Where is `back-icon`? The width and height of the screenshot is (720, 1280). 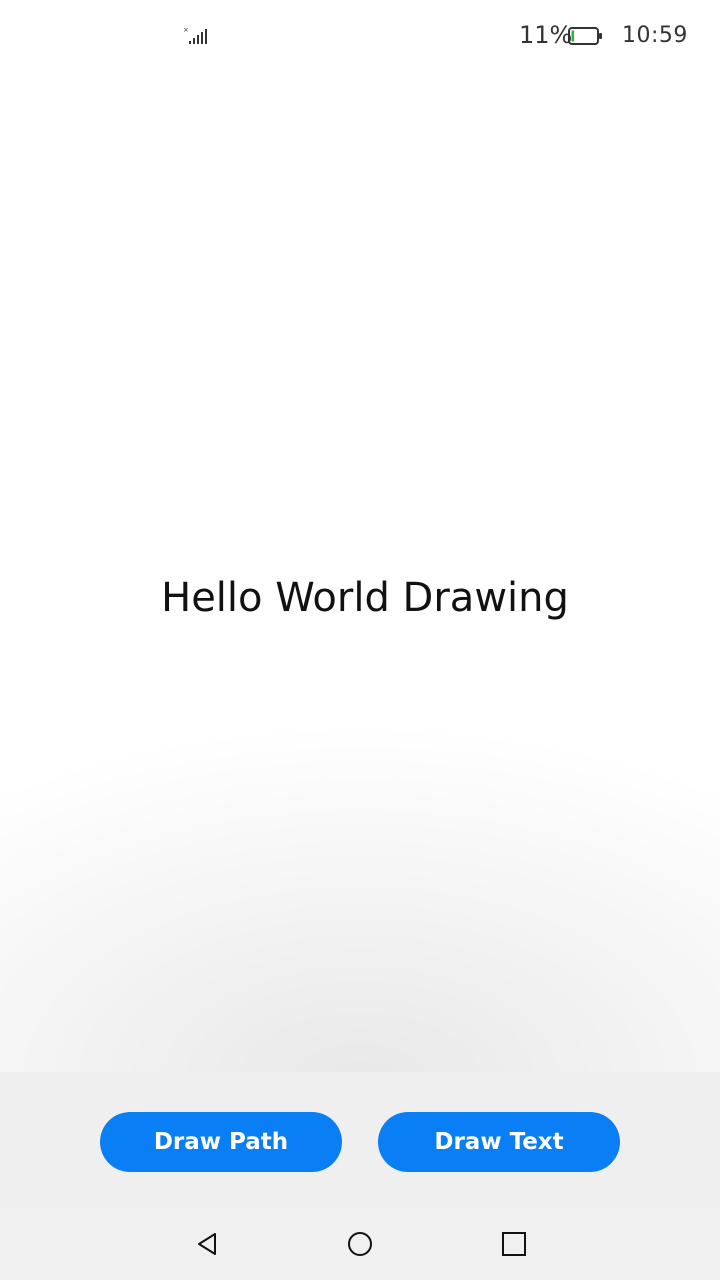
back-icon is located at coordinates (207, 1244).